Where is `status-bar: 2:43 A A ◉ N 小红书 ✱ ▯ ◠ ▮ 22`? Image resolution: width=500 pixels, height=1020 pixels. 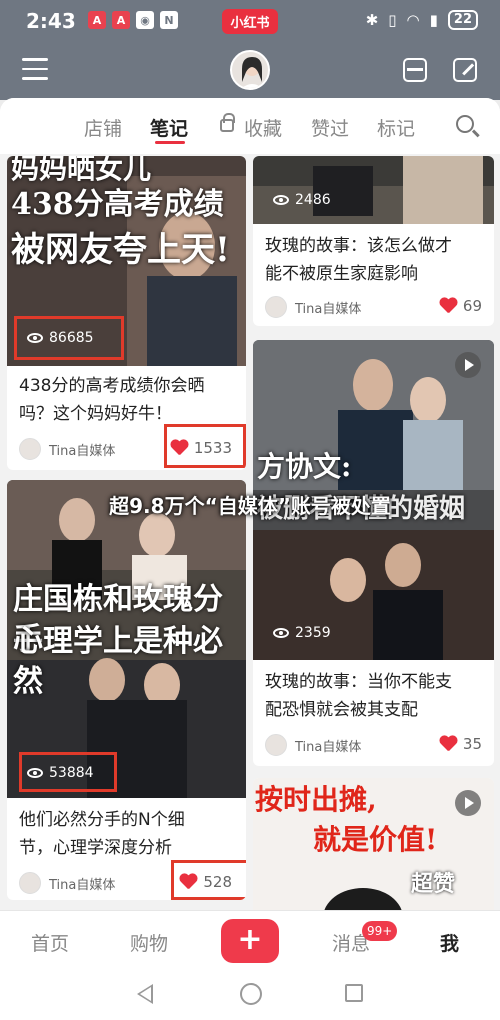
status-bar: 2:43 A A ◉ N 小红书 ✱ ▯ ◠ ▮ 22 is located at coordinates (250, 21).